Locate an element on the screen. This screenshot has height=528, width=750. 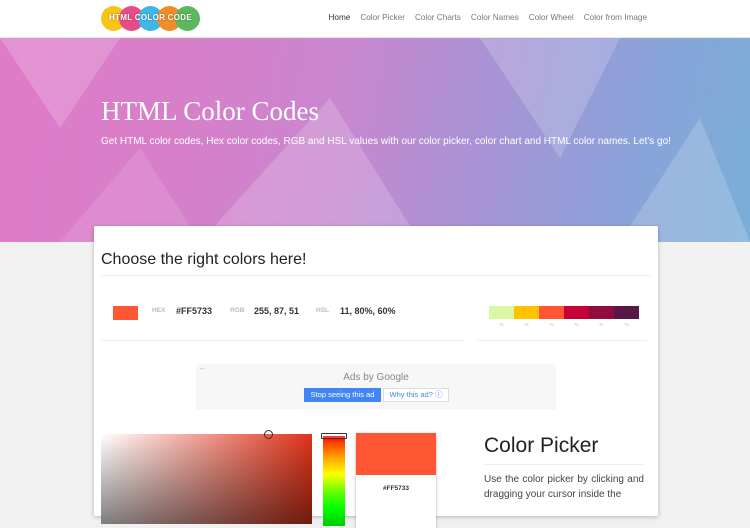
logo-text: HTML COLOR CODE is located at coordinates (150, 17).